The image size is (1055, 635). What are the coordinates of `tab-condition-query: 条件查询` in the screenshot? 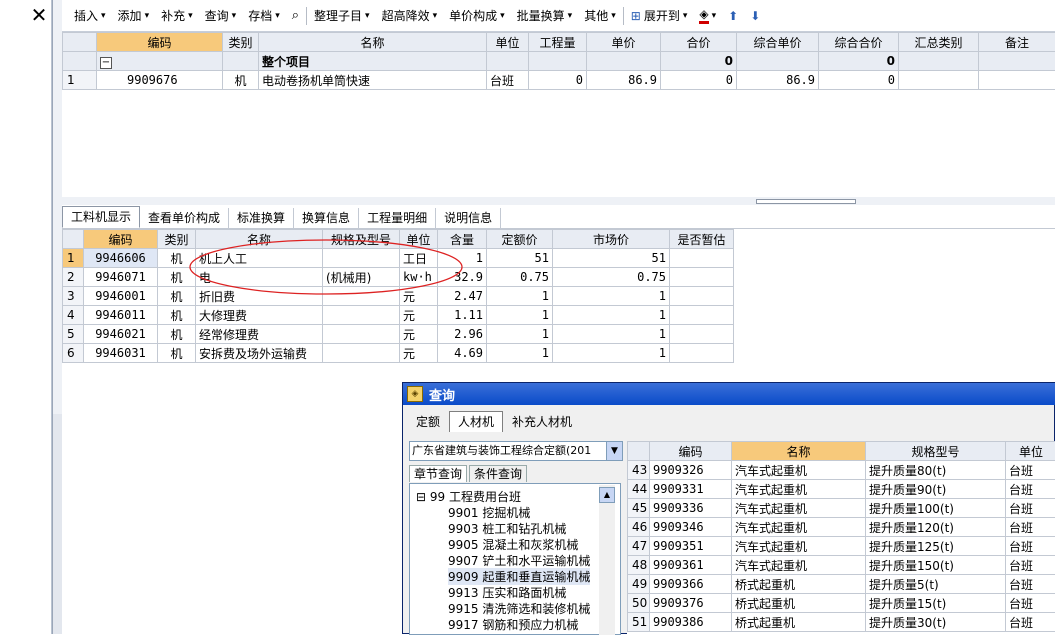 It's located at (498, 473).